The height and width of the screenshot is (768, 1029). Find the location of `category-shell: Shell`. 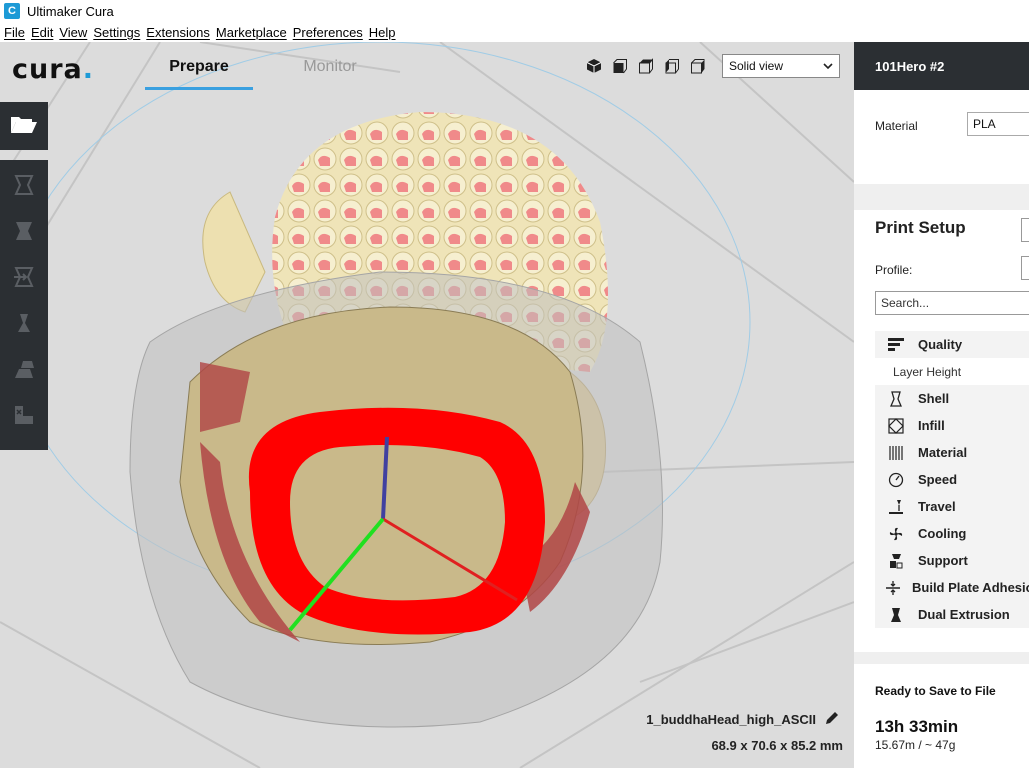

category-shell: Shell is located at coordinates (952, 398).